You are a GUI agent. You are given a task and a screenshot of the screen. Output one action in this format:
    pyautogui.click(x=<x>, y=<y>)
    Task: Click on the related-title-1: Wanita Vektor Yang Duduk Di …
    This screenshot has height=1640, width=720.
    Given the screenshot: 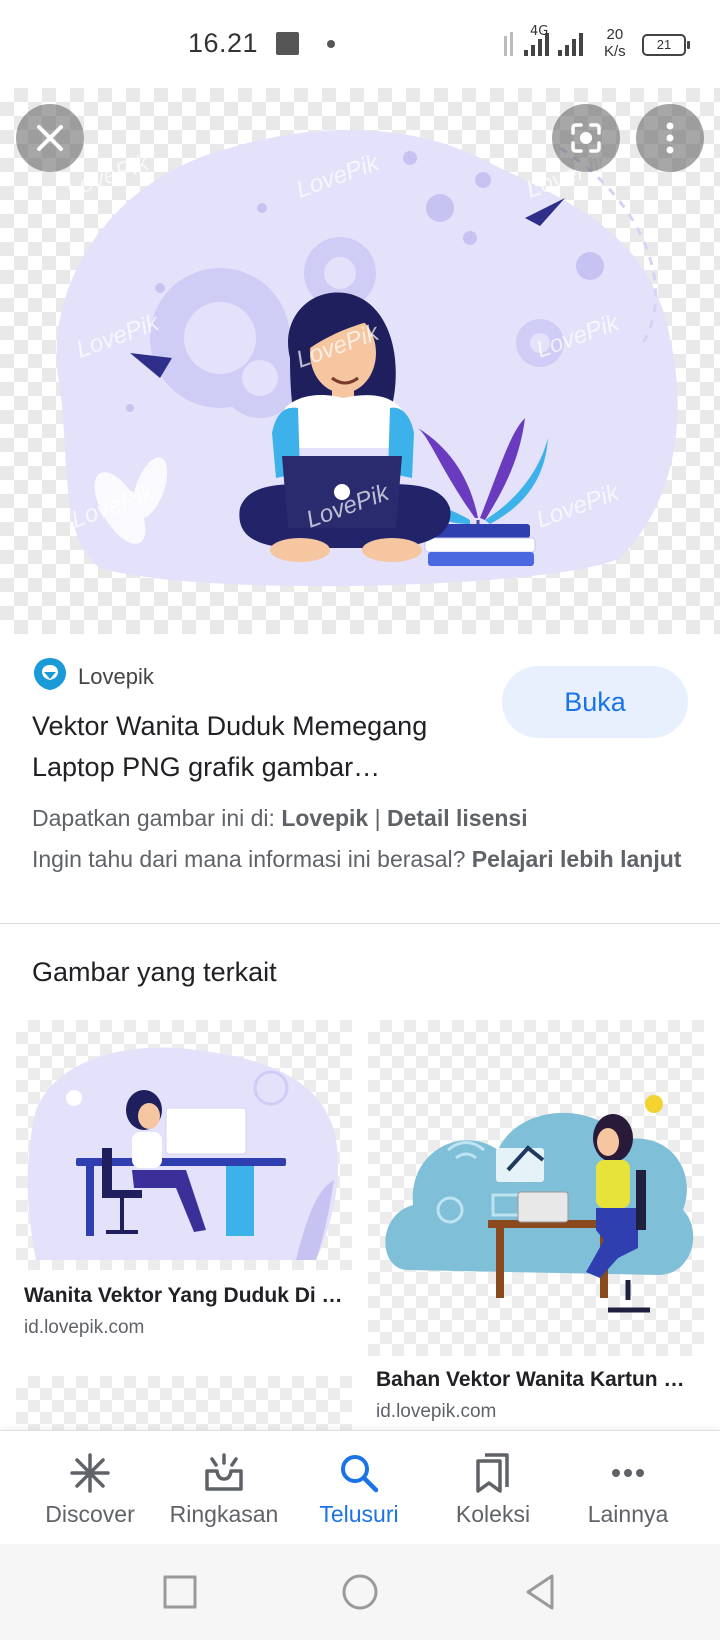 What is the action you would take?
    pyautogui.click(x=189, y=1296)
    